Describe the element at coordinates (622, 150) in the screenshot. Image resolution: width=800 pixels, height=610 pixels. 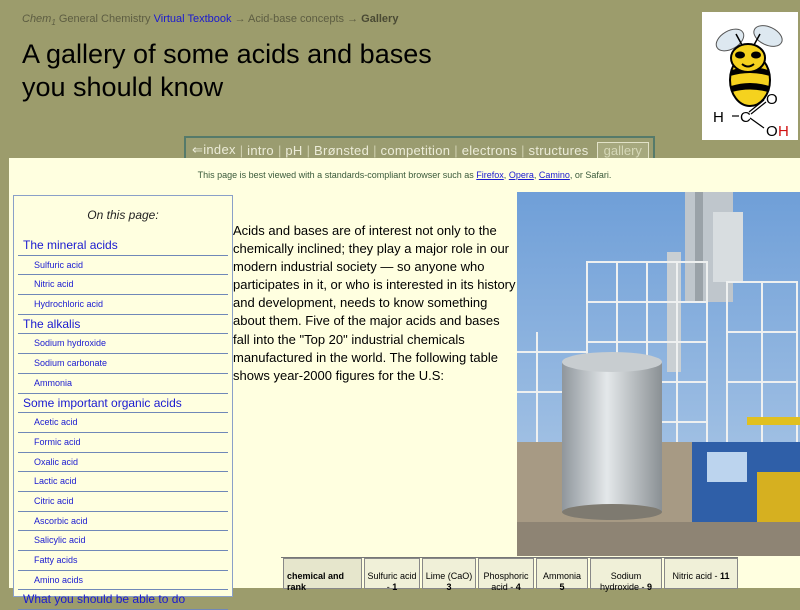
I see `nav-gallery-current: gallery` at that location.